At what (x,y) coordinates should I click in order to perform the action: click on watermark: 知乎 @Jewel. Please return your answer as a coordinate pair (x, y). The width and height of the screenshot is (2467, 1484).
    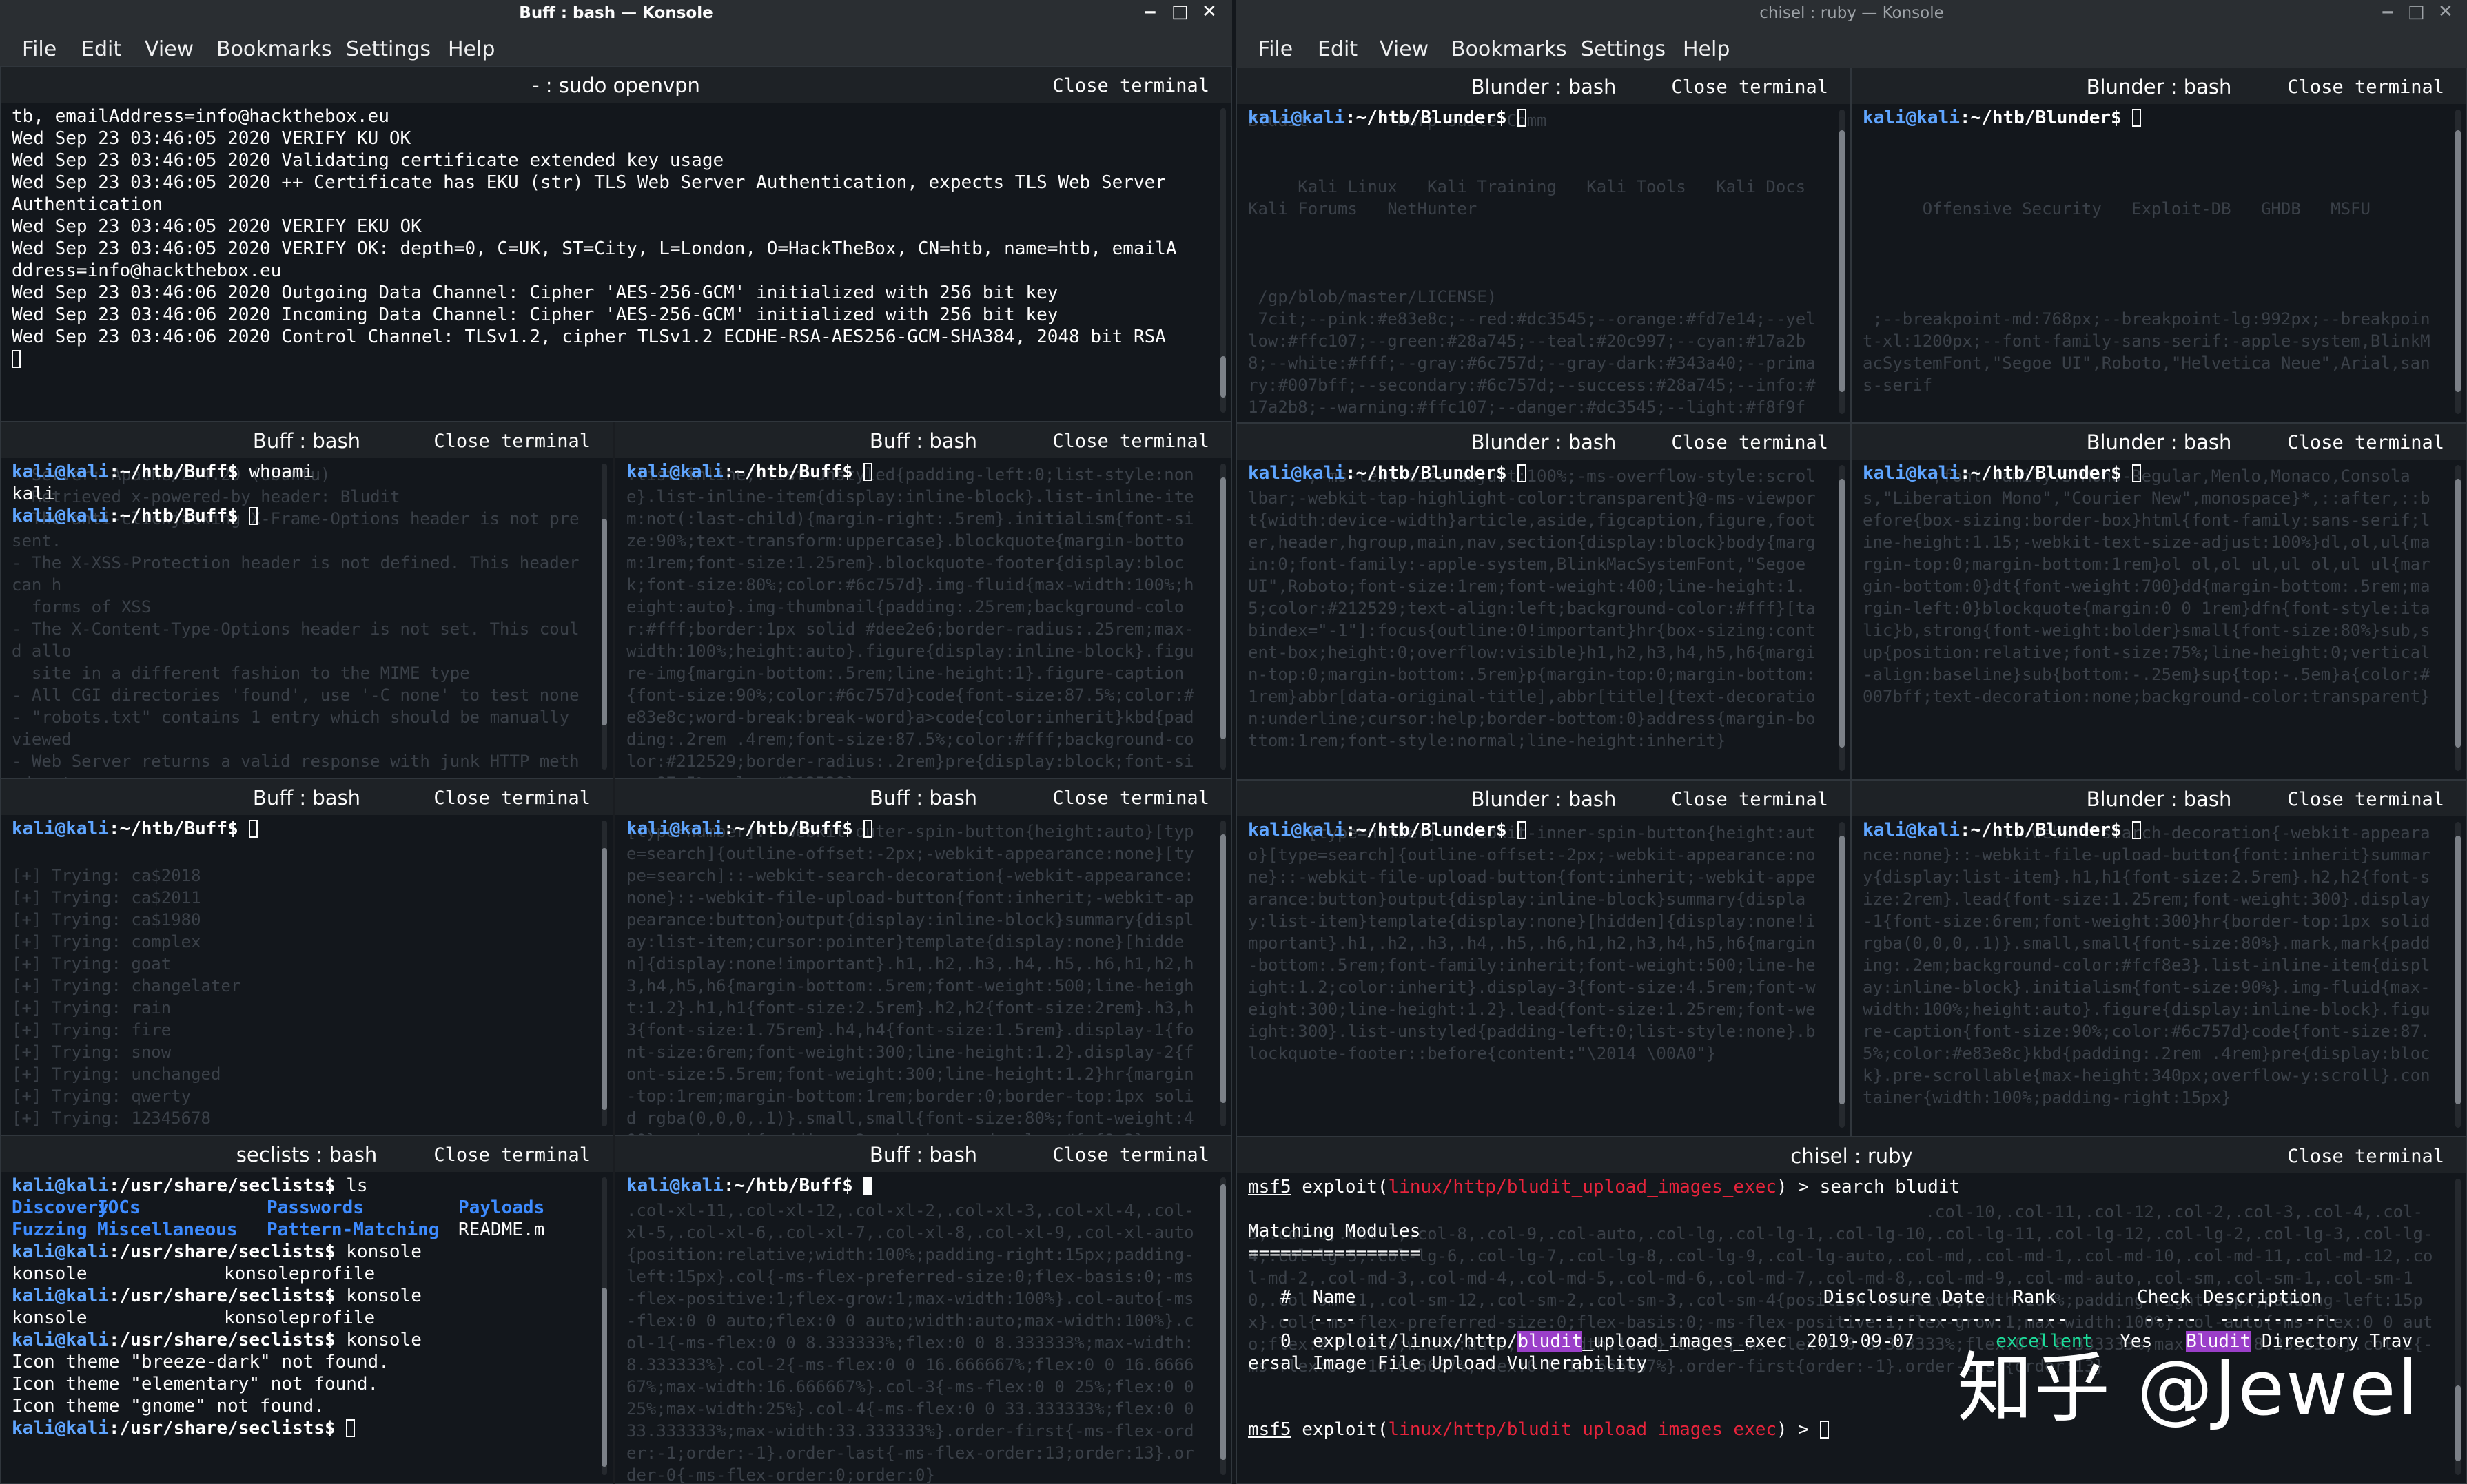
    Looking at the image, I should click on (2188, 1388).